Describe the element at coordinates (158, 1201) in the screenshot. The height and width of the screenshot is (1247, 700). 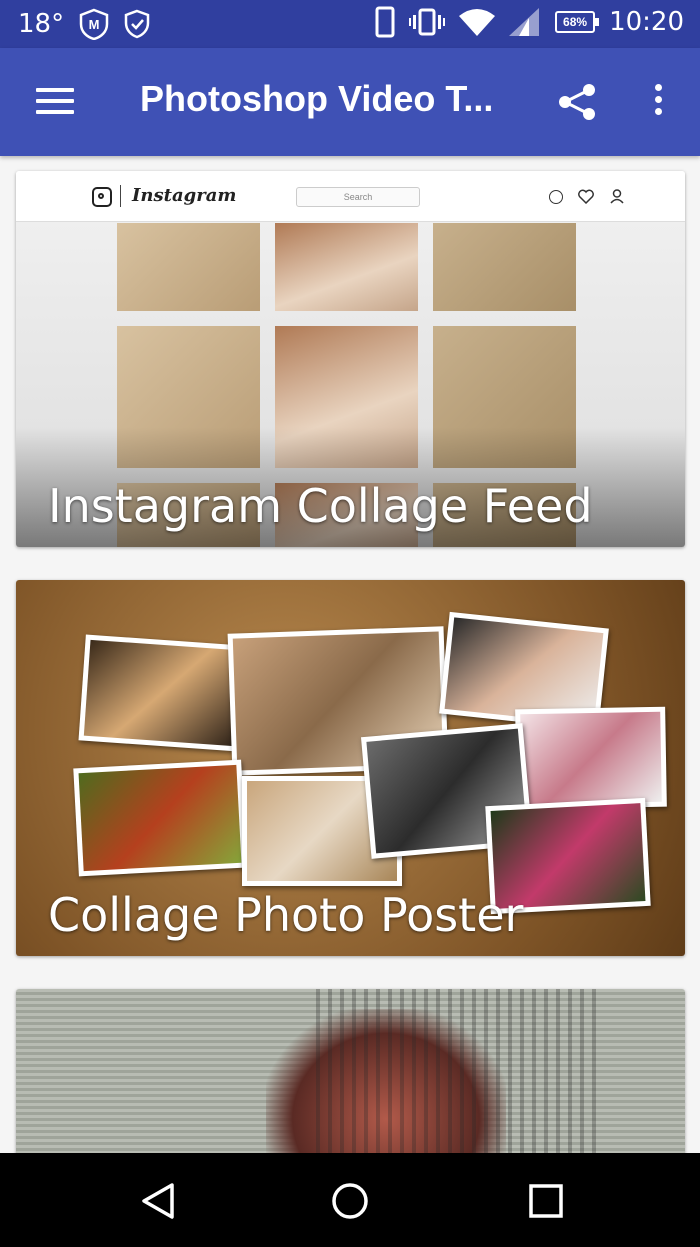
I see `back-icon` at that location.